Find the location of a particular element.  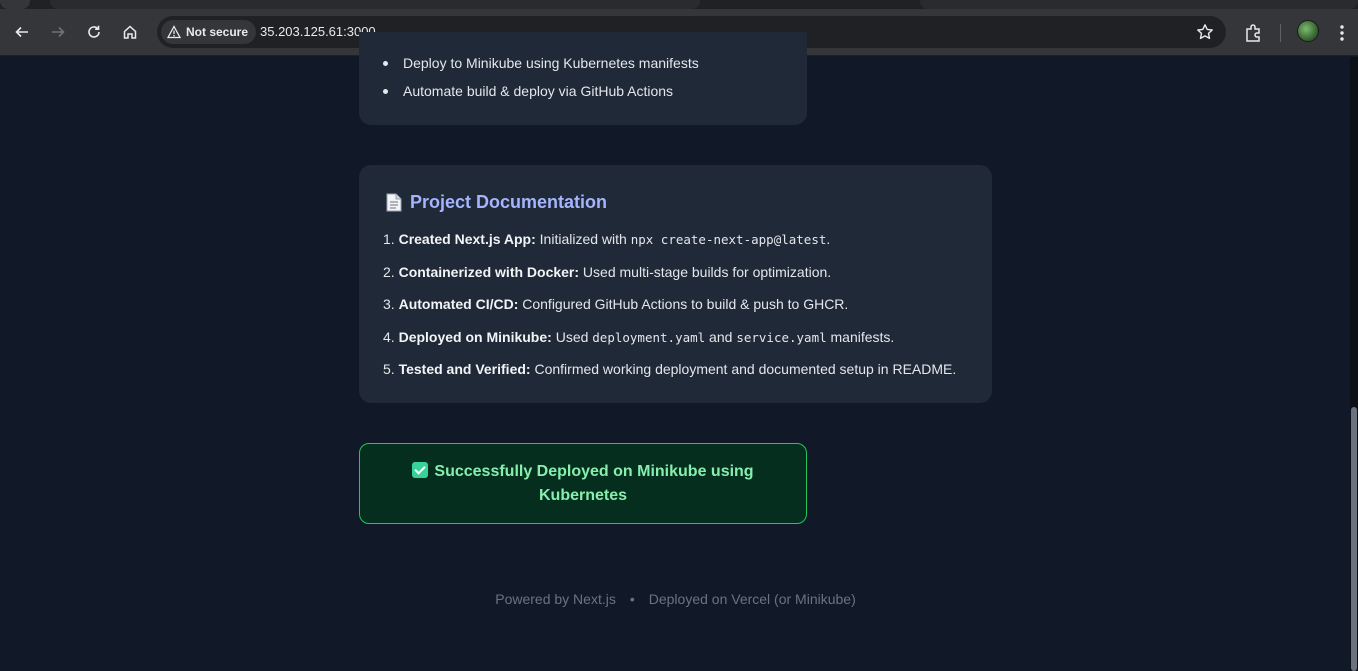

kebab-menu-icon is located at coordinates (1342, 33).